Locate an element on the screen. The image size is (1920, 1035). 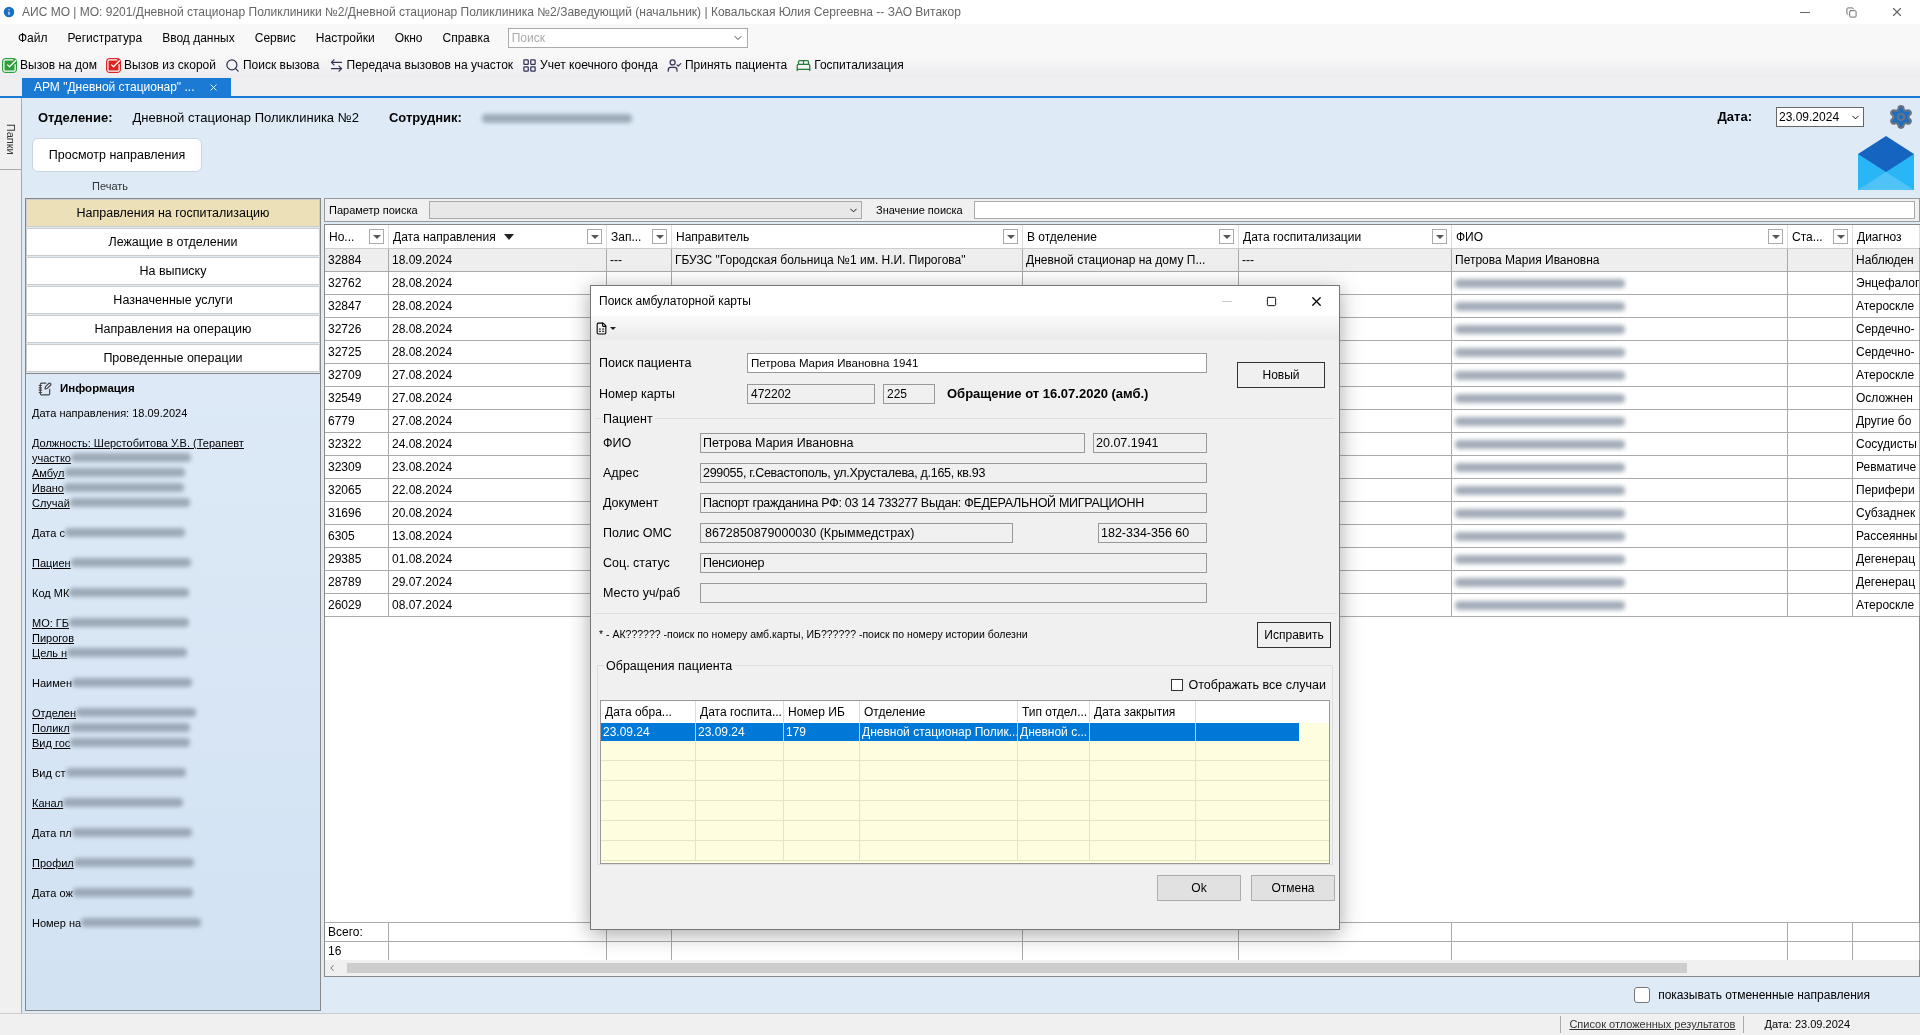
grid-cell-text: 6305 is located at coordinates (341, 536).